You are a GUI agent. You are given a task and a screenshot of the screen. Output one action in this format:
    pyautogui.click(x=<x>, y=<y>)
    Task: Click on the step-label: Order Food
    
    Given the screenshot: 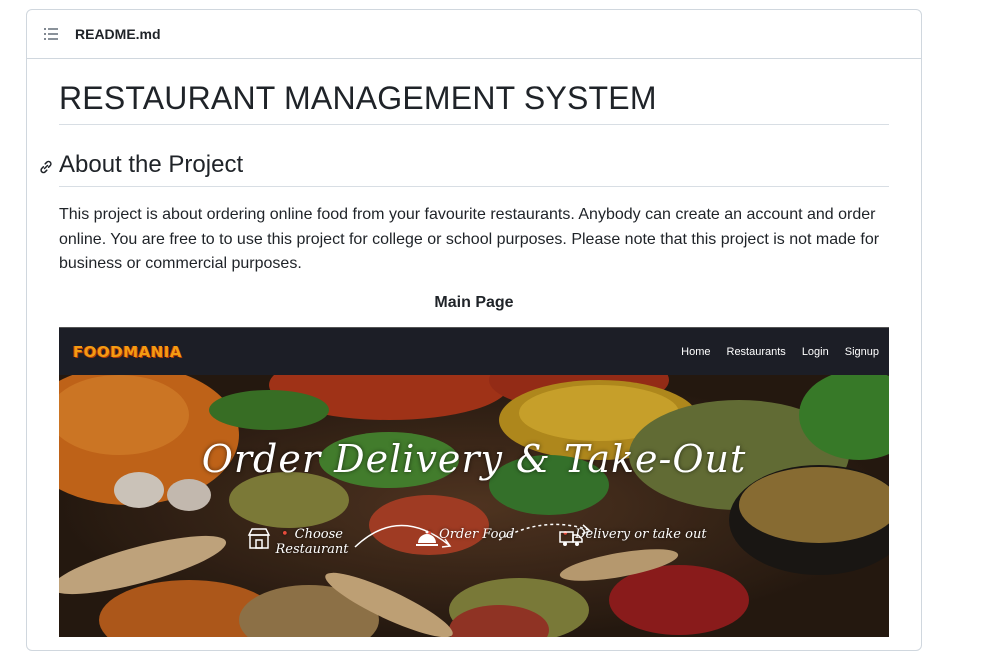 What is the action you would take?
    pyautogui.click(x=477, y=534)
    